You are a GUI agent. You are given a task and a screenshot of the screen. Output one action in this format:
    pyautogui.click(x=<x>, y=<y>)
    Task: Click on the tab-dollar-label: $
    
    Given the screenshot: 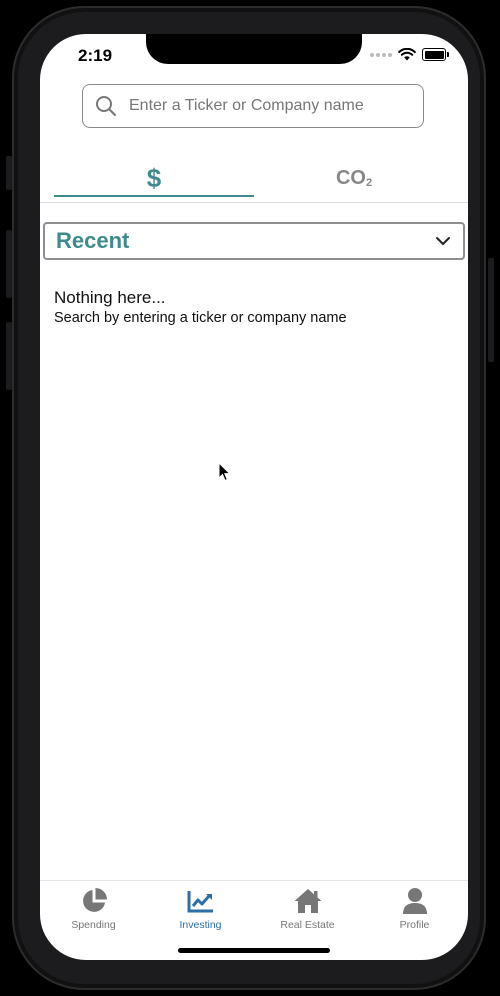 What is the action you would take?
    pyautogui.click(x=154, y=178)
    